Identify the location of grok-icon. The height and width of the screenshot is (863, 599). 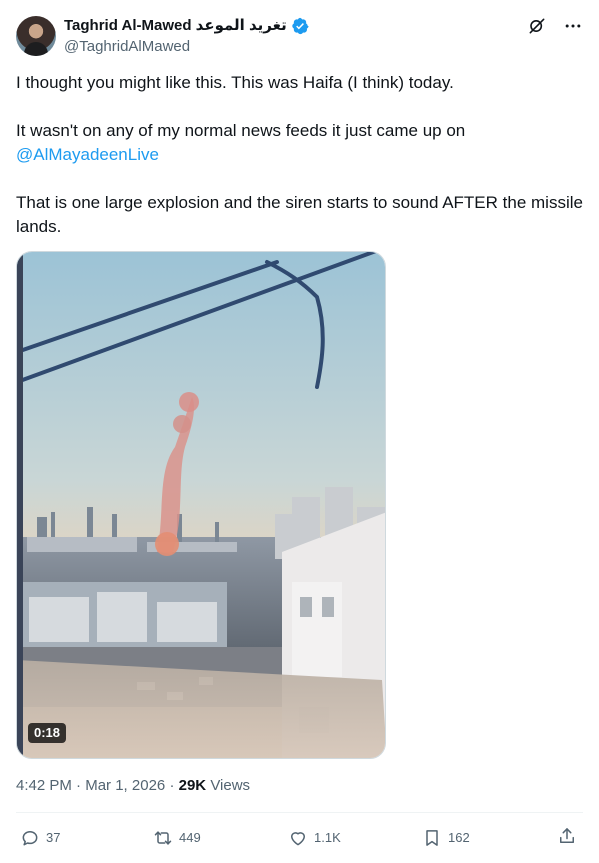
(537, 26).